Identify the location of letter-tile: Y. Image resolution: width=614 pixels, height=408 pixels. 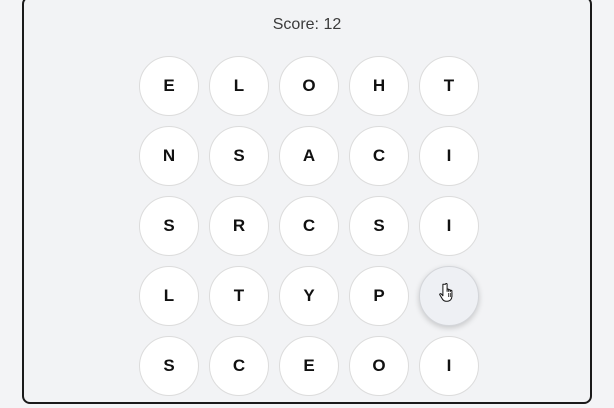
(309, 296).